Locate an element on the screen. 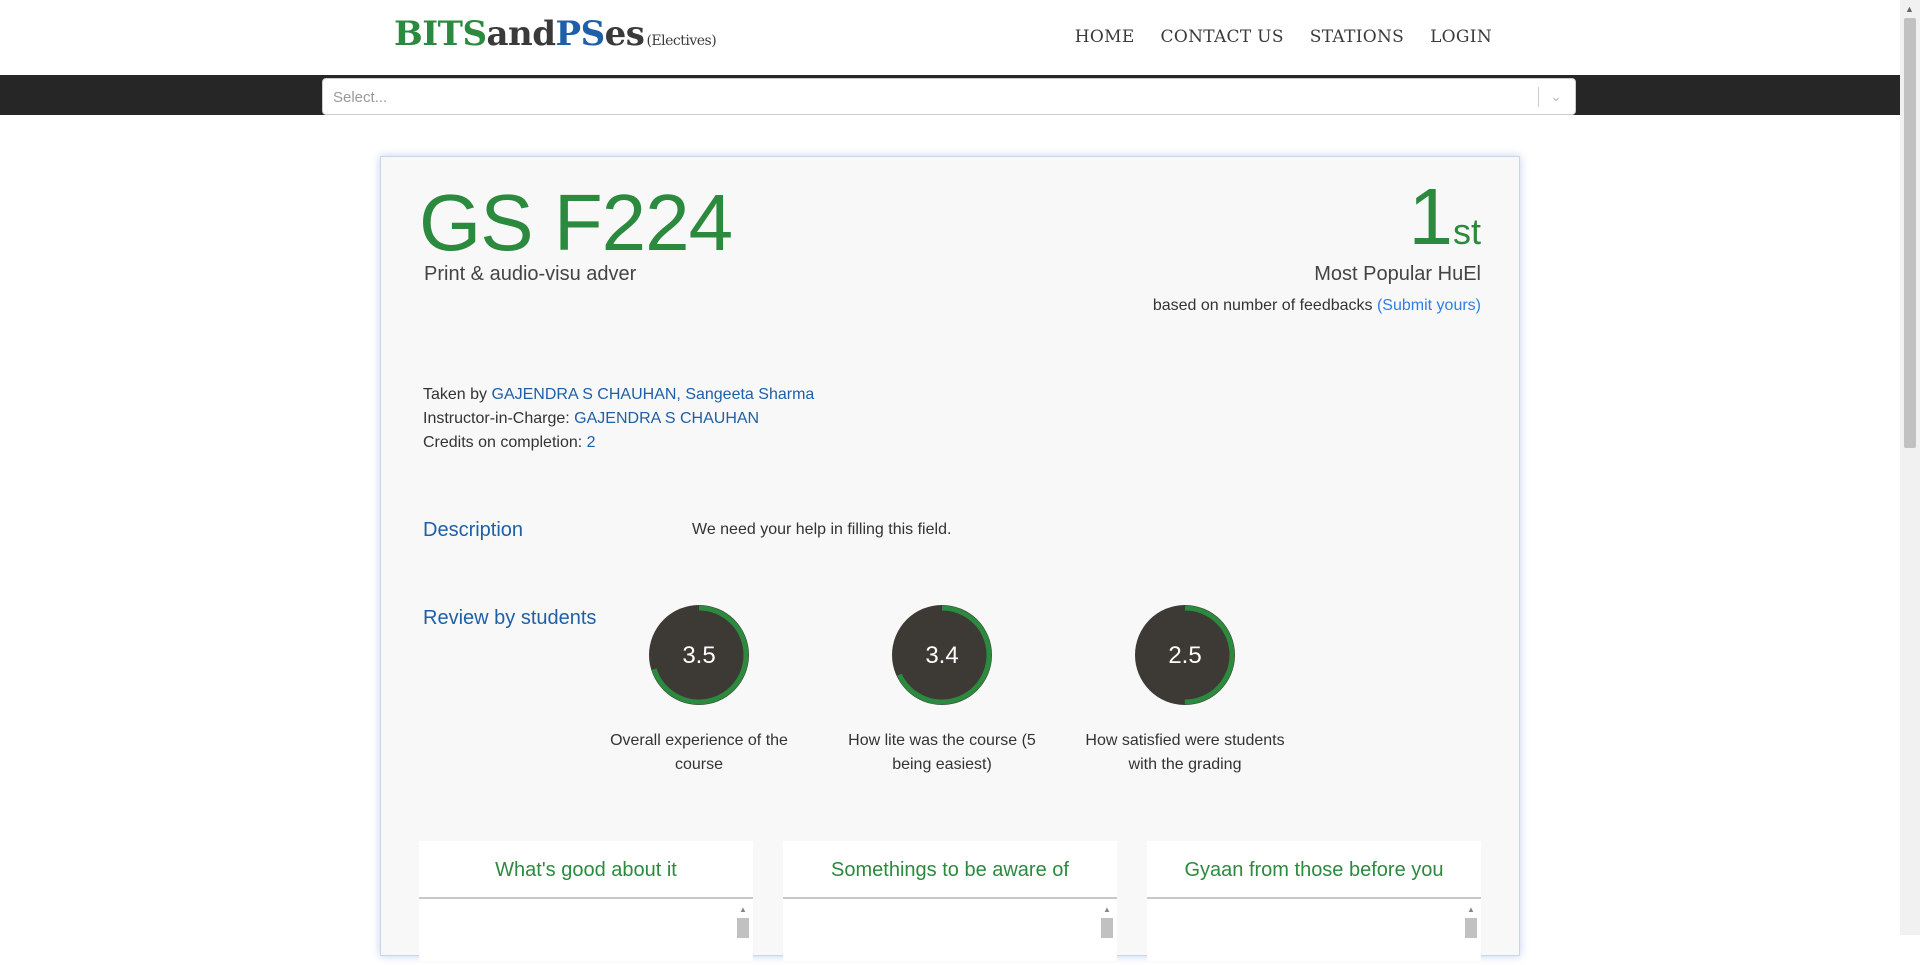  basis-text: based on number of feedbacks is located at coordinates (1262, 305).